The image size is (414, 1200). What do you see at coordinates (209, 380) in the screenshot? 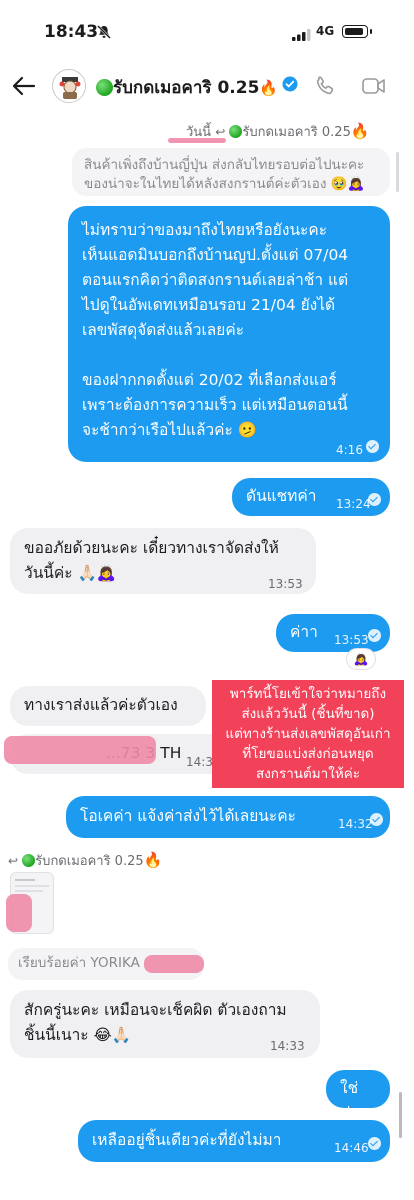
I see `message-line: ของฝากกดตั้งแต่ 20/02 ที่เลือกส่งแอร์` at bounding box center [209, 380].